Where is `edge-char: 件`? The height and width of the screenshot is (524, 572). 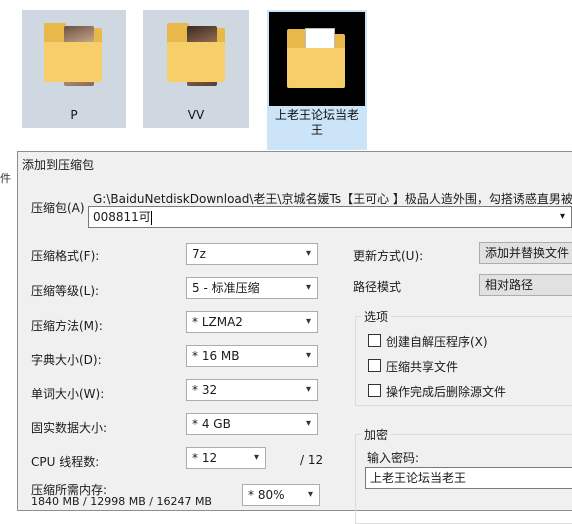 edge-char: 件 is located at coordinates (5, 178).